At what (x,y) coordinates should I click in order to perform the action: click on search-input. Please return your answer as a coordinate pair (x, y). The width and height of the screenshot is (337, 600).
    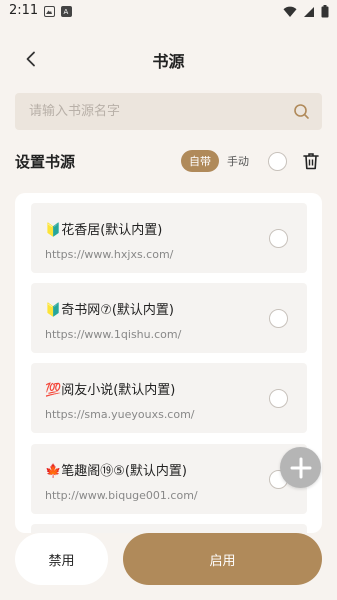
    Looking at the image, I should click on (159, 111).